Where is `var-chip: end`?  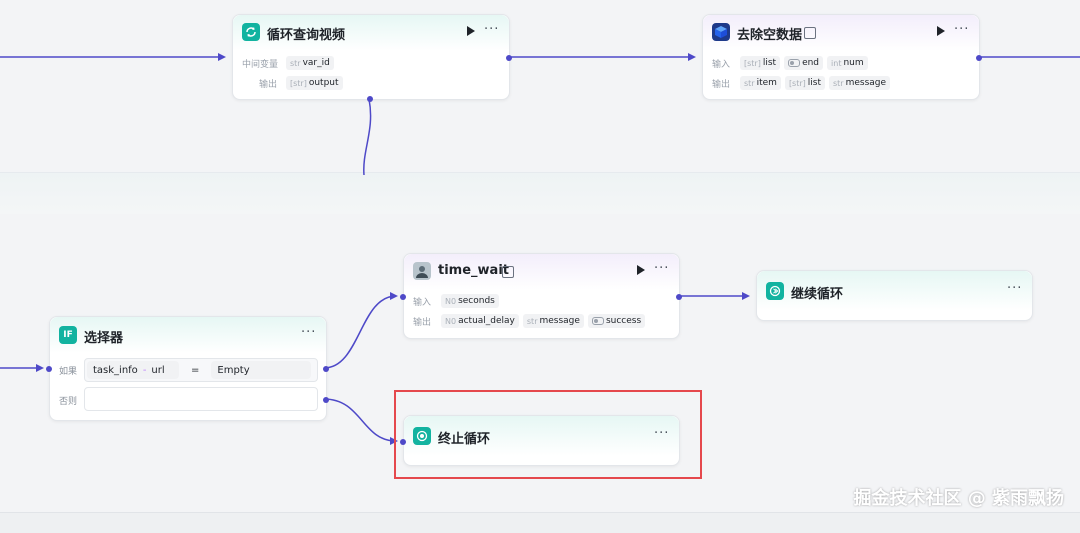 var-chip: end is located at coordinates (804, 63).